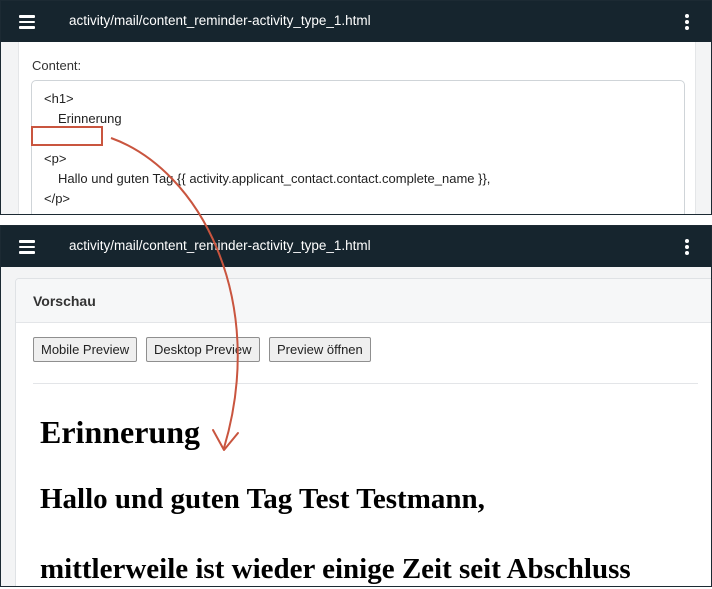  What do you see at coordinates (57, 65) in the screenshot?
I see `content-label: Content:` at bounding box center [57, 65].